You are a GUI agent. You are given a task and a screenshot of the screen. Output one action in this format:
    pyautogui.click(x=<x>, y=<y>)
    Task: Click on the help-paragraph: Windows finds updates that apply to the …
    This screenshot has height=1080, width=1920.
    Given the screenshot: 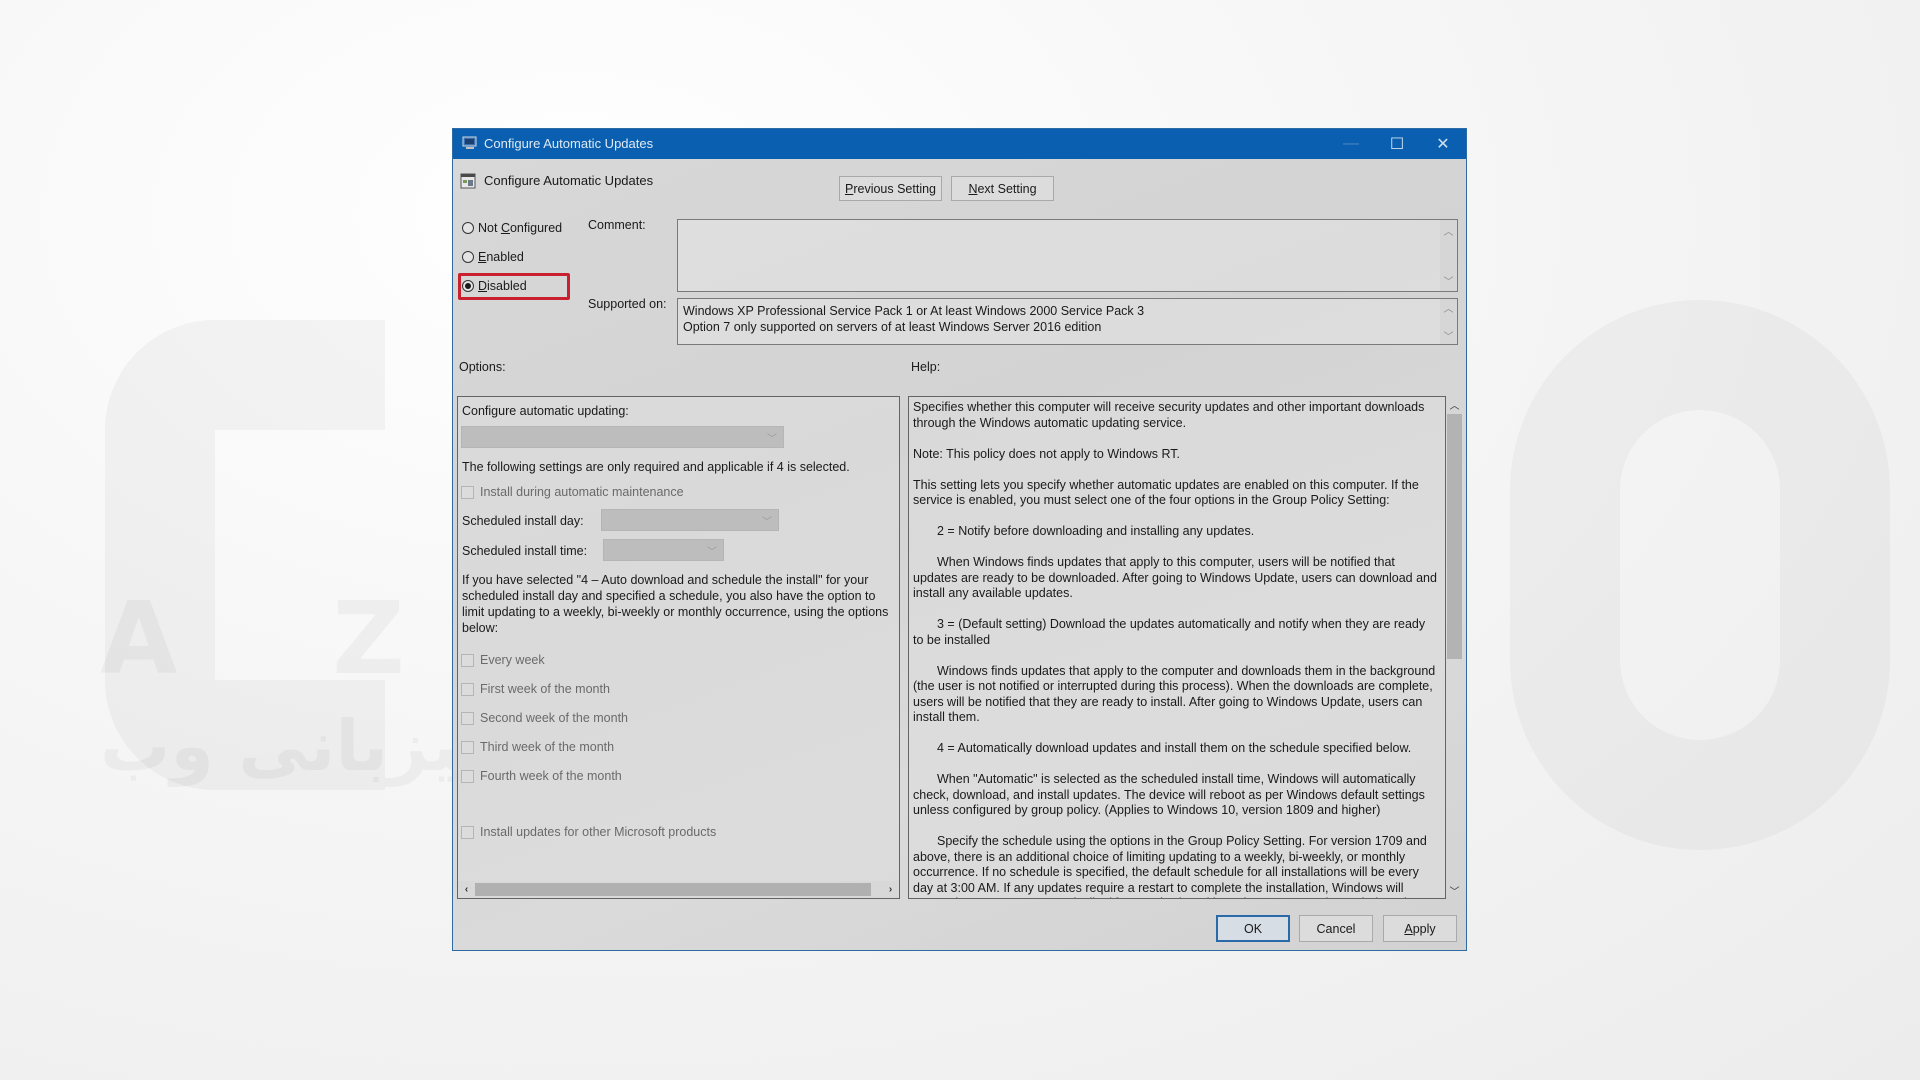 What is the action you would take?
    pyautogui.click(x=1174, y=694)
    